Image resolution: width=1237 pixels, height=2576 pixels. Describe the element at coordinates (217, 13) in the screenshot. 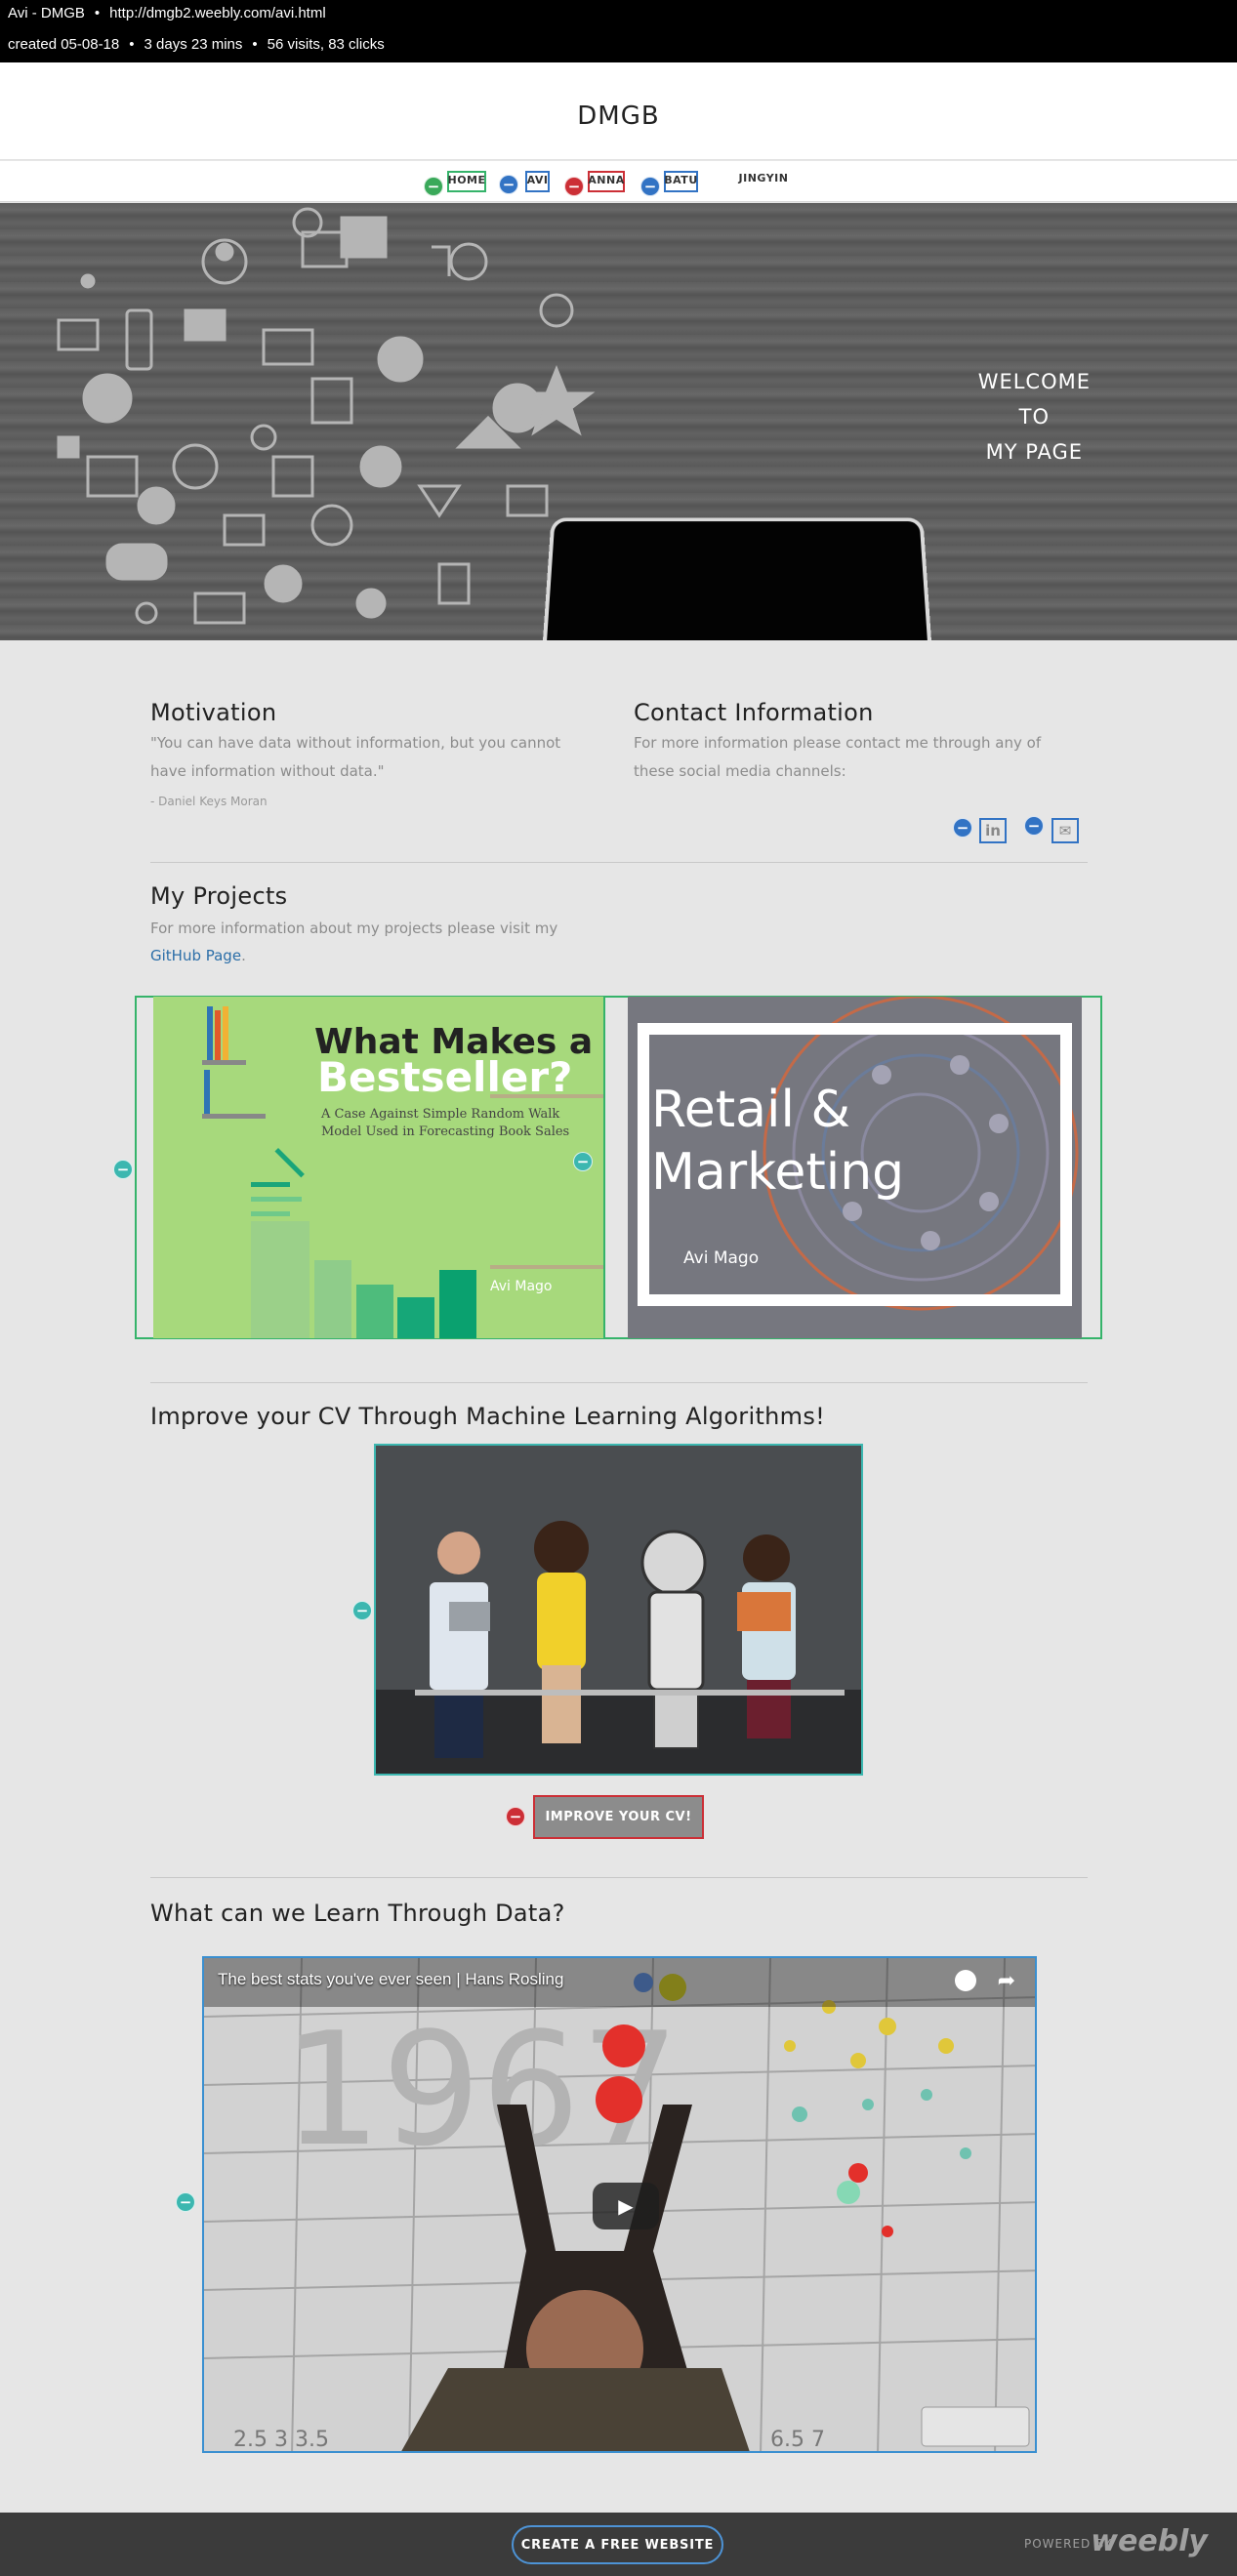

I see `page-url: http://dmgb2.weebly.com/avi.html` at that location.